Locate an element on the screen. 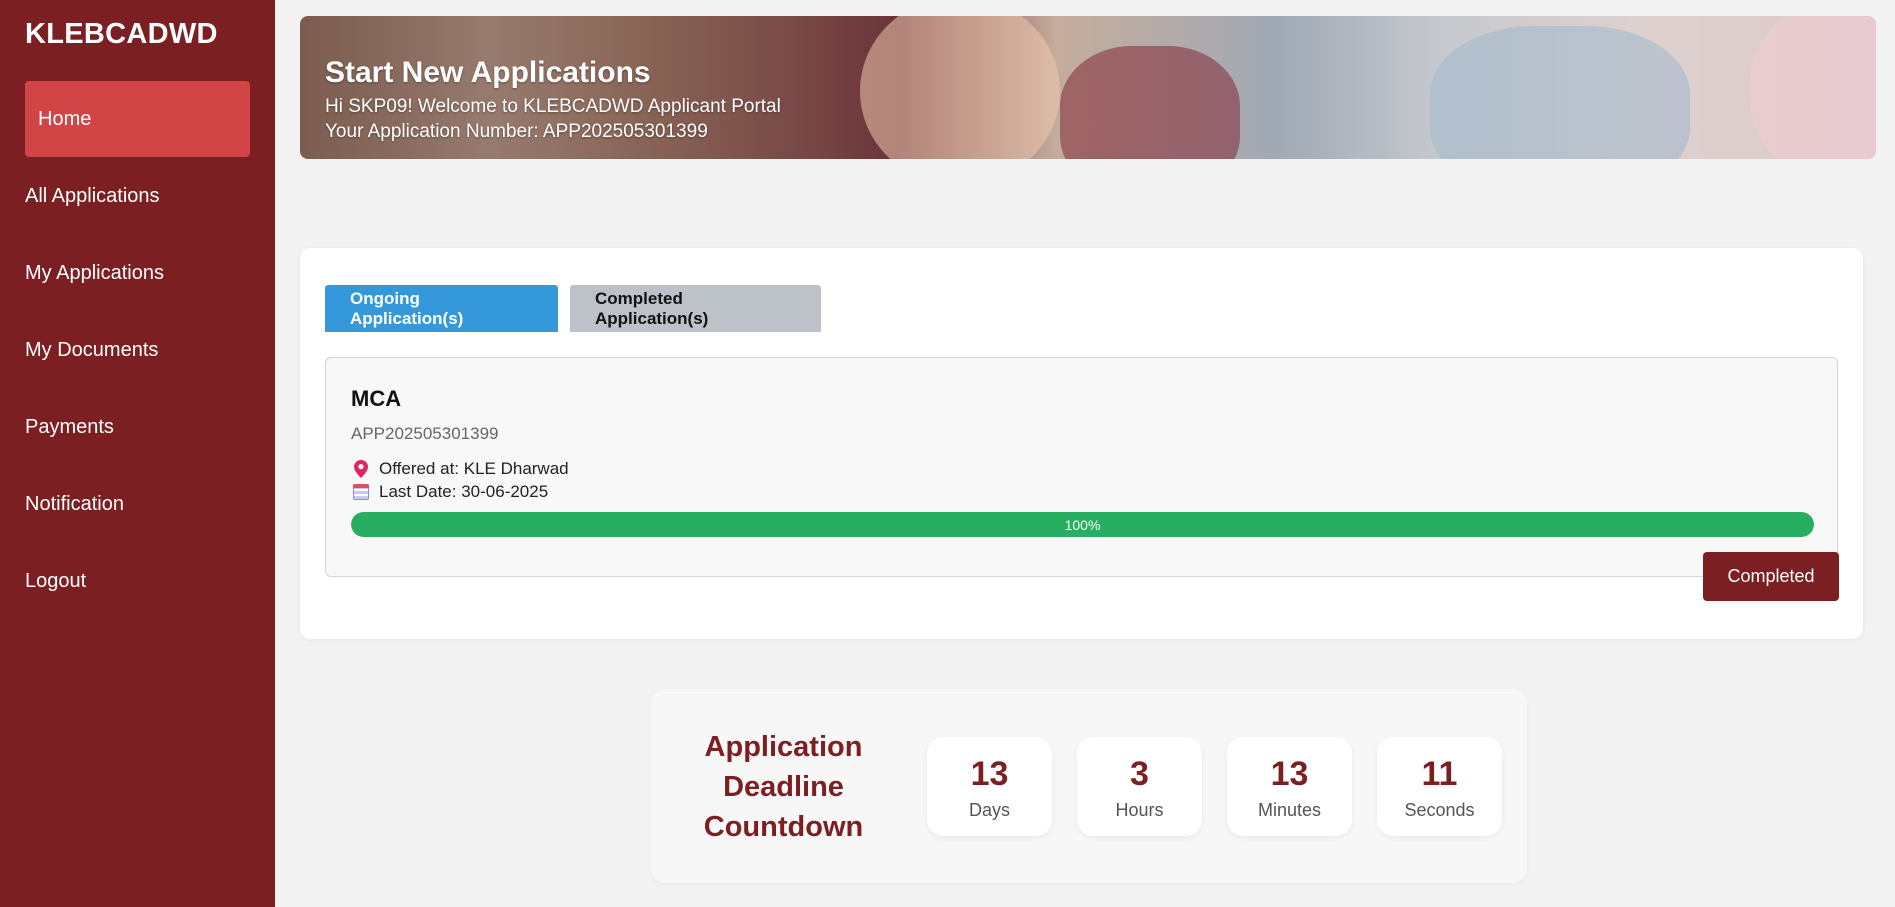  sidebar-item-my-documents: My Documents is located at coordinates (137, 350).